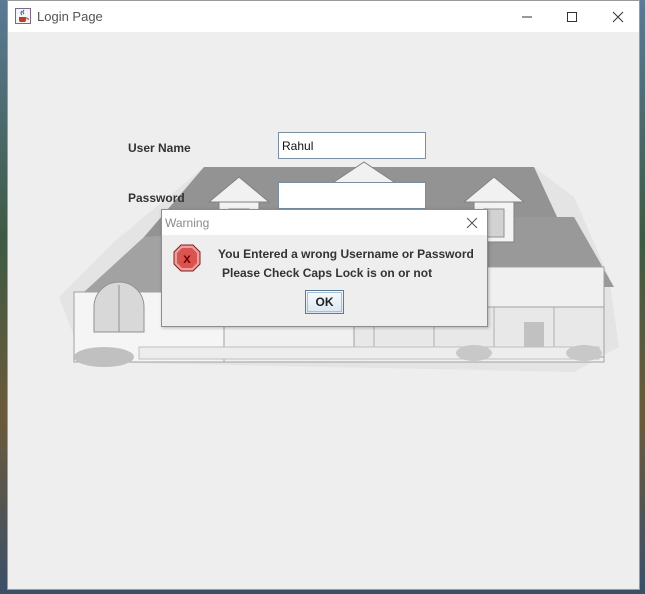 This screenshot has height=594, width=645. Describe the element at coordinates (159, 148) in the screenshot. I see `username-label: User Name` at that location.